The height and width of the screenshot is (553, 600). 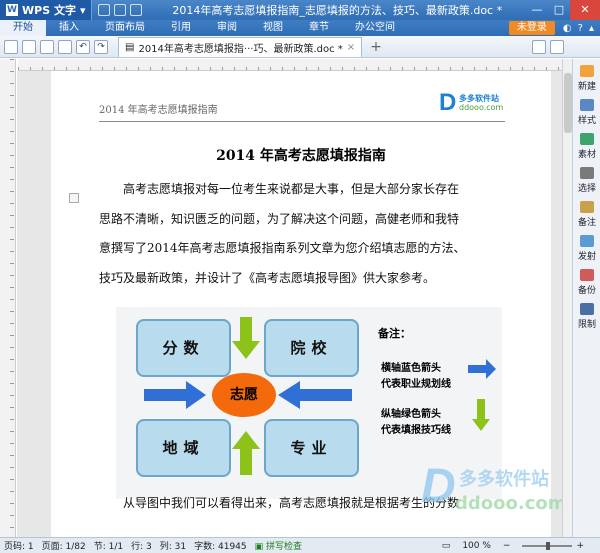 What do you see at coordinates (267, 278) in the screenshot?
I see `paragraph-line: 技巧及最新政策，并设计了《高考志愿填报导图》供大家参考。` at bounding box center [267, 278].